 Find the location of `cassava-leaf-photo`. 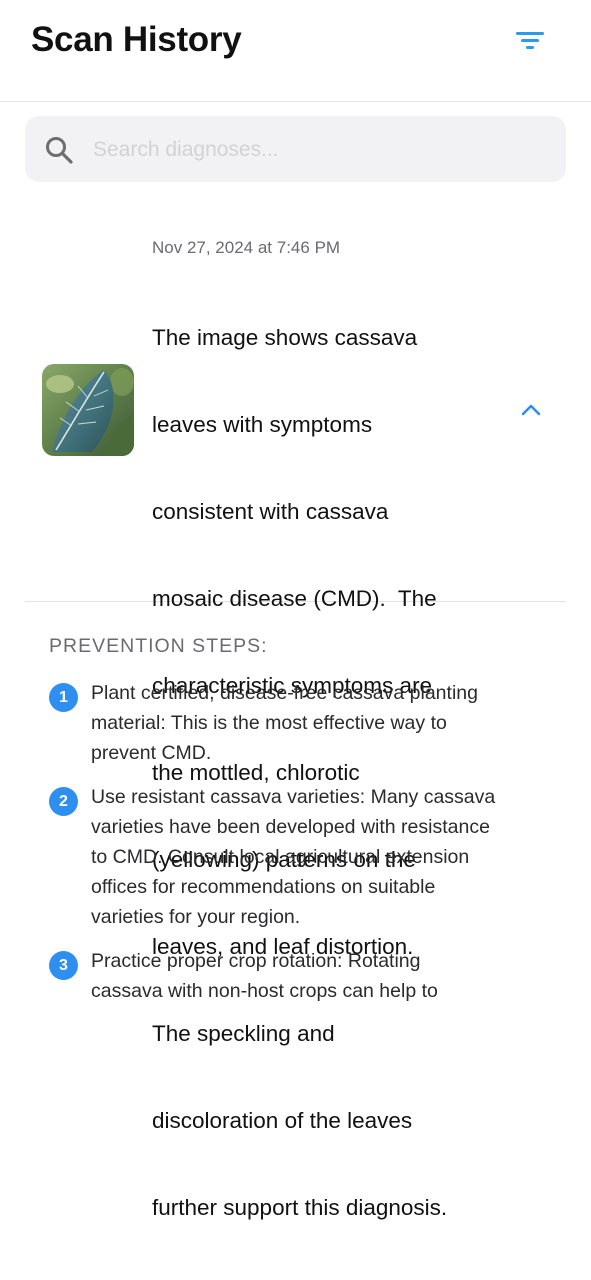

cassava-leaf-photo is located at coordinates (88, 410).